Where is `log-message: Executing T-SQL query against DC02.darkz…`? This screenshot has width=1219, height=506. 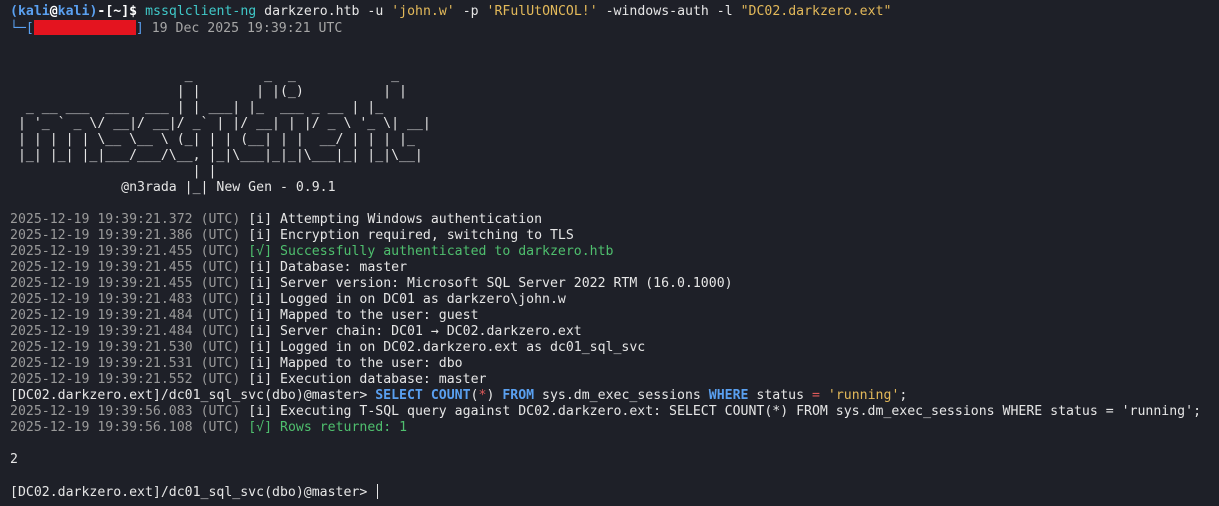
log-message: Executing T-SQL query against DC02.darkz… is located at coordinates (741, 411).